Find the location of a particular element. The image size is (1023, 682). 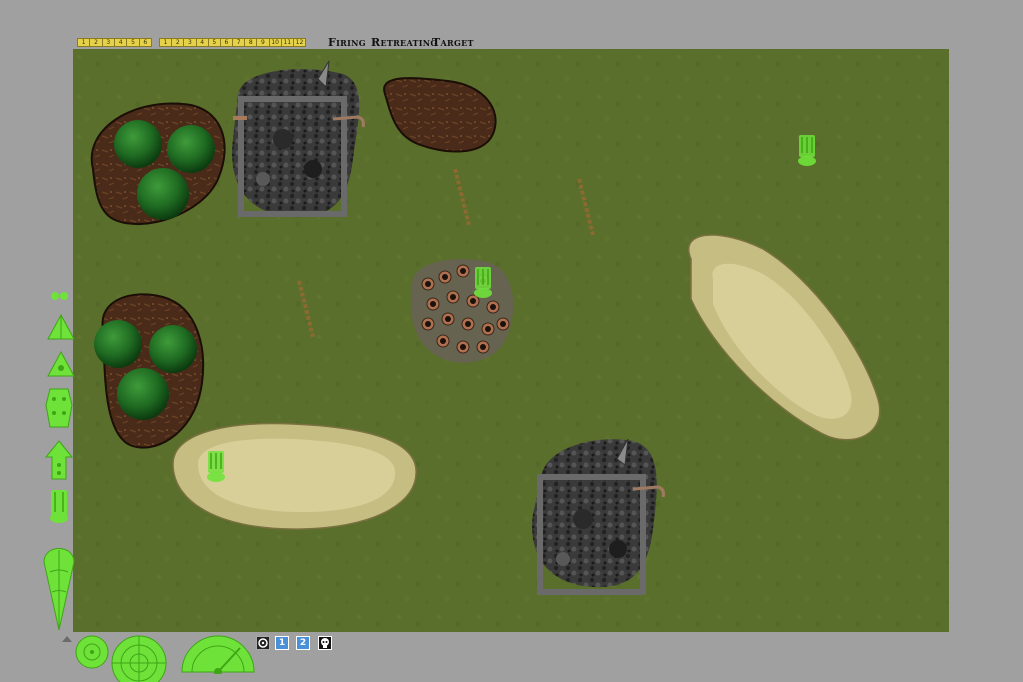

toolbar-button-1: 1 is located at coordinates (282, 643).